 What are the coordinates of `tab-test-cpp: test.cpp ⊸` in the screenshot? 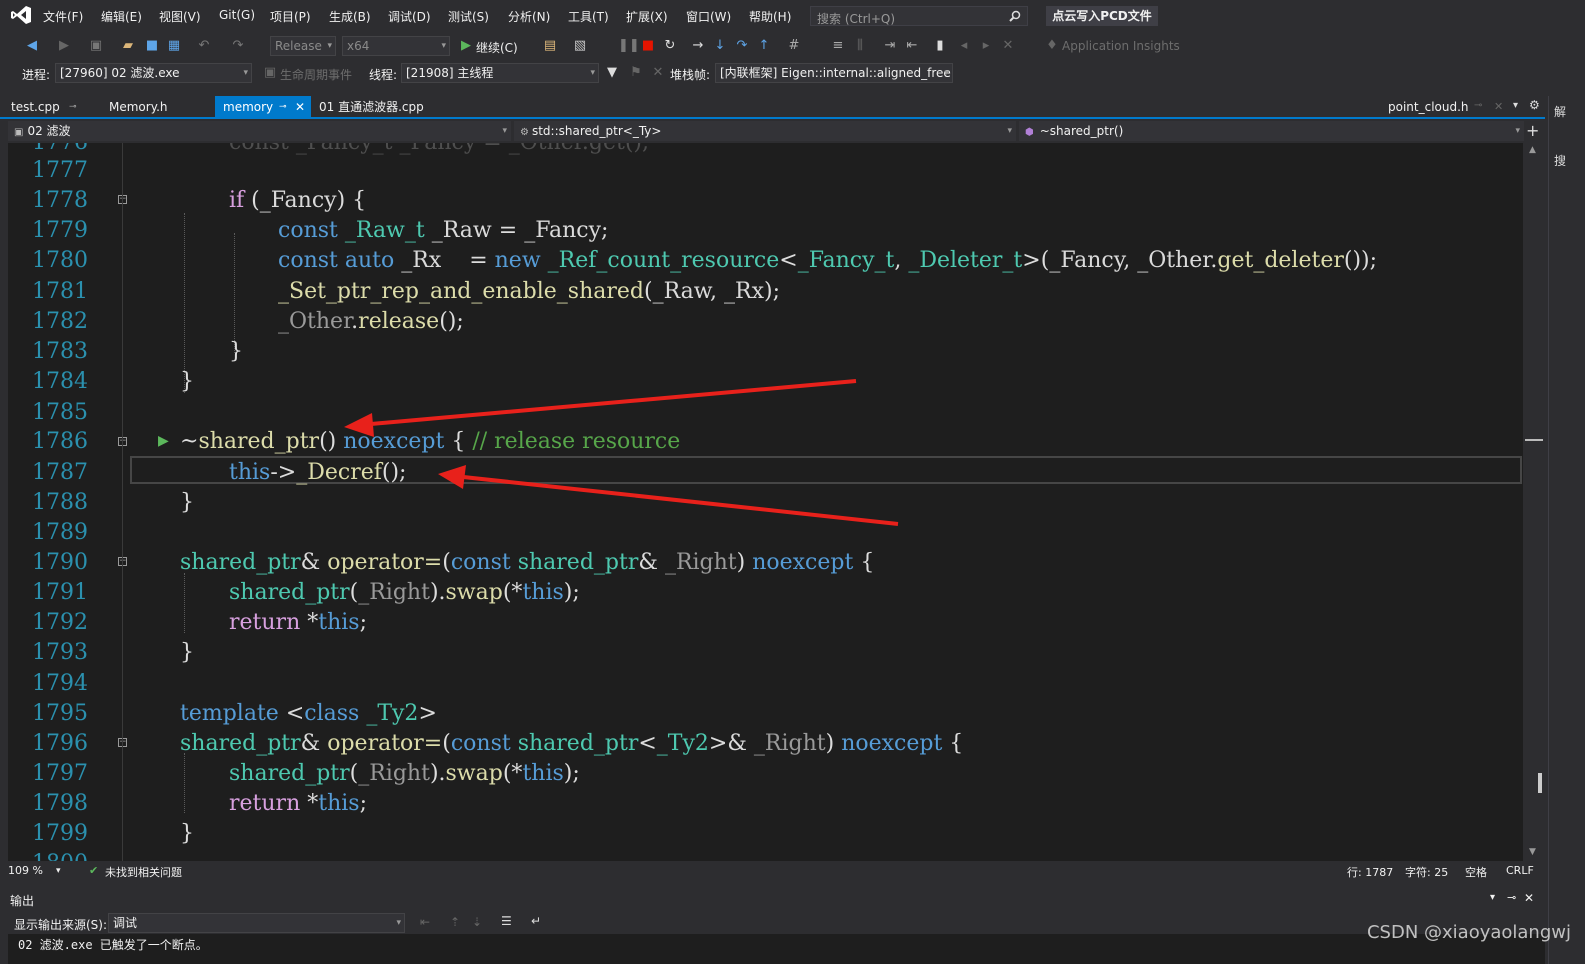 It's located at (48, 107).